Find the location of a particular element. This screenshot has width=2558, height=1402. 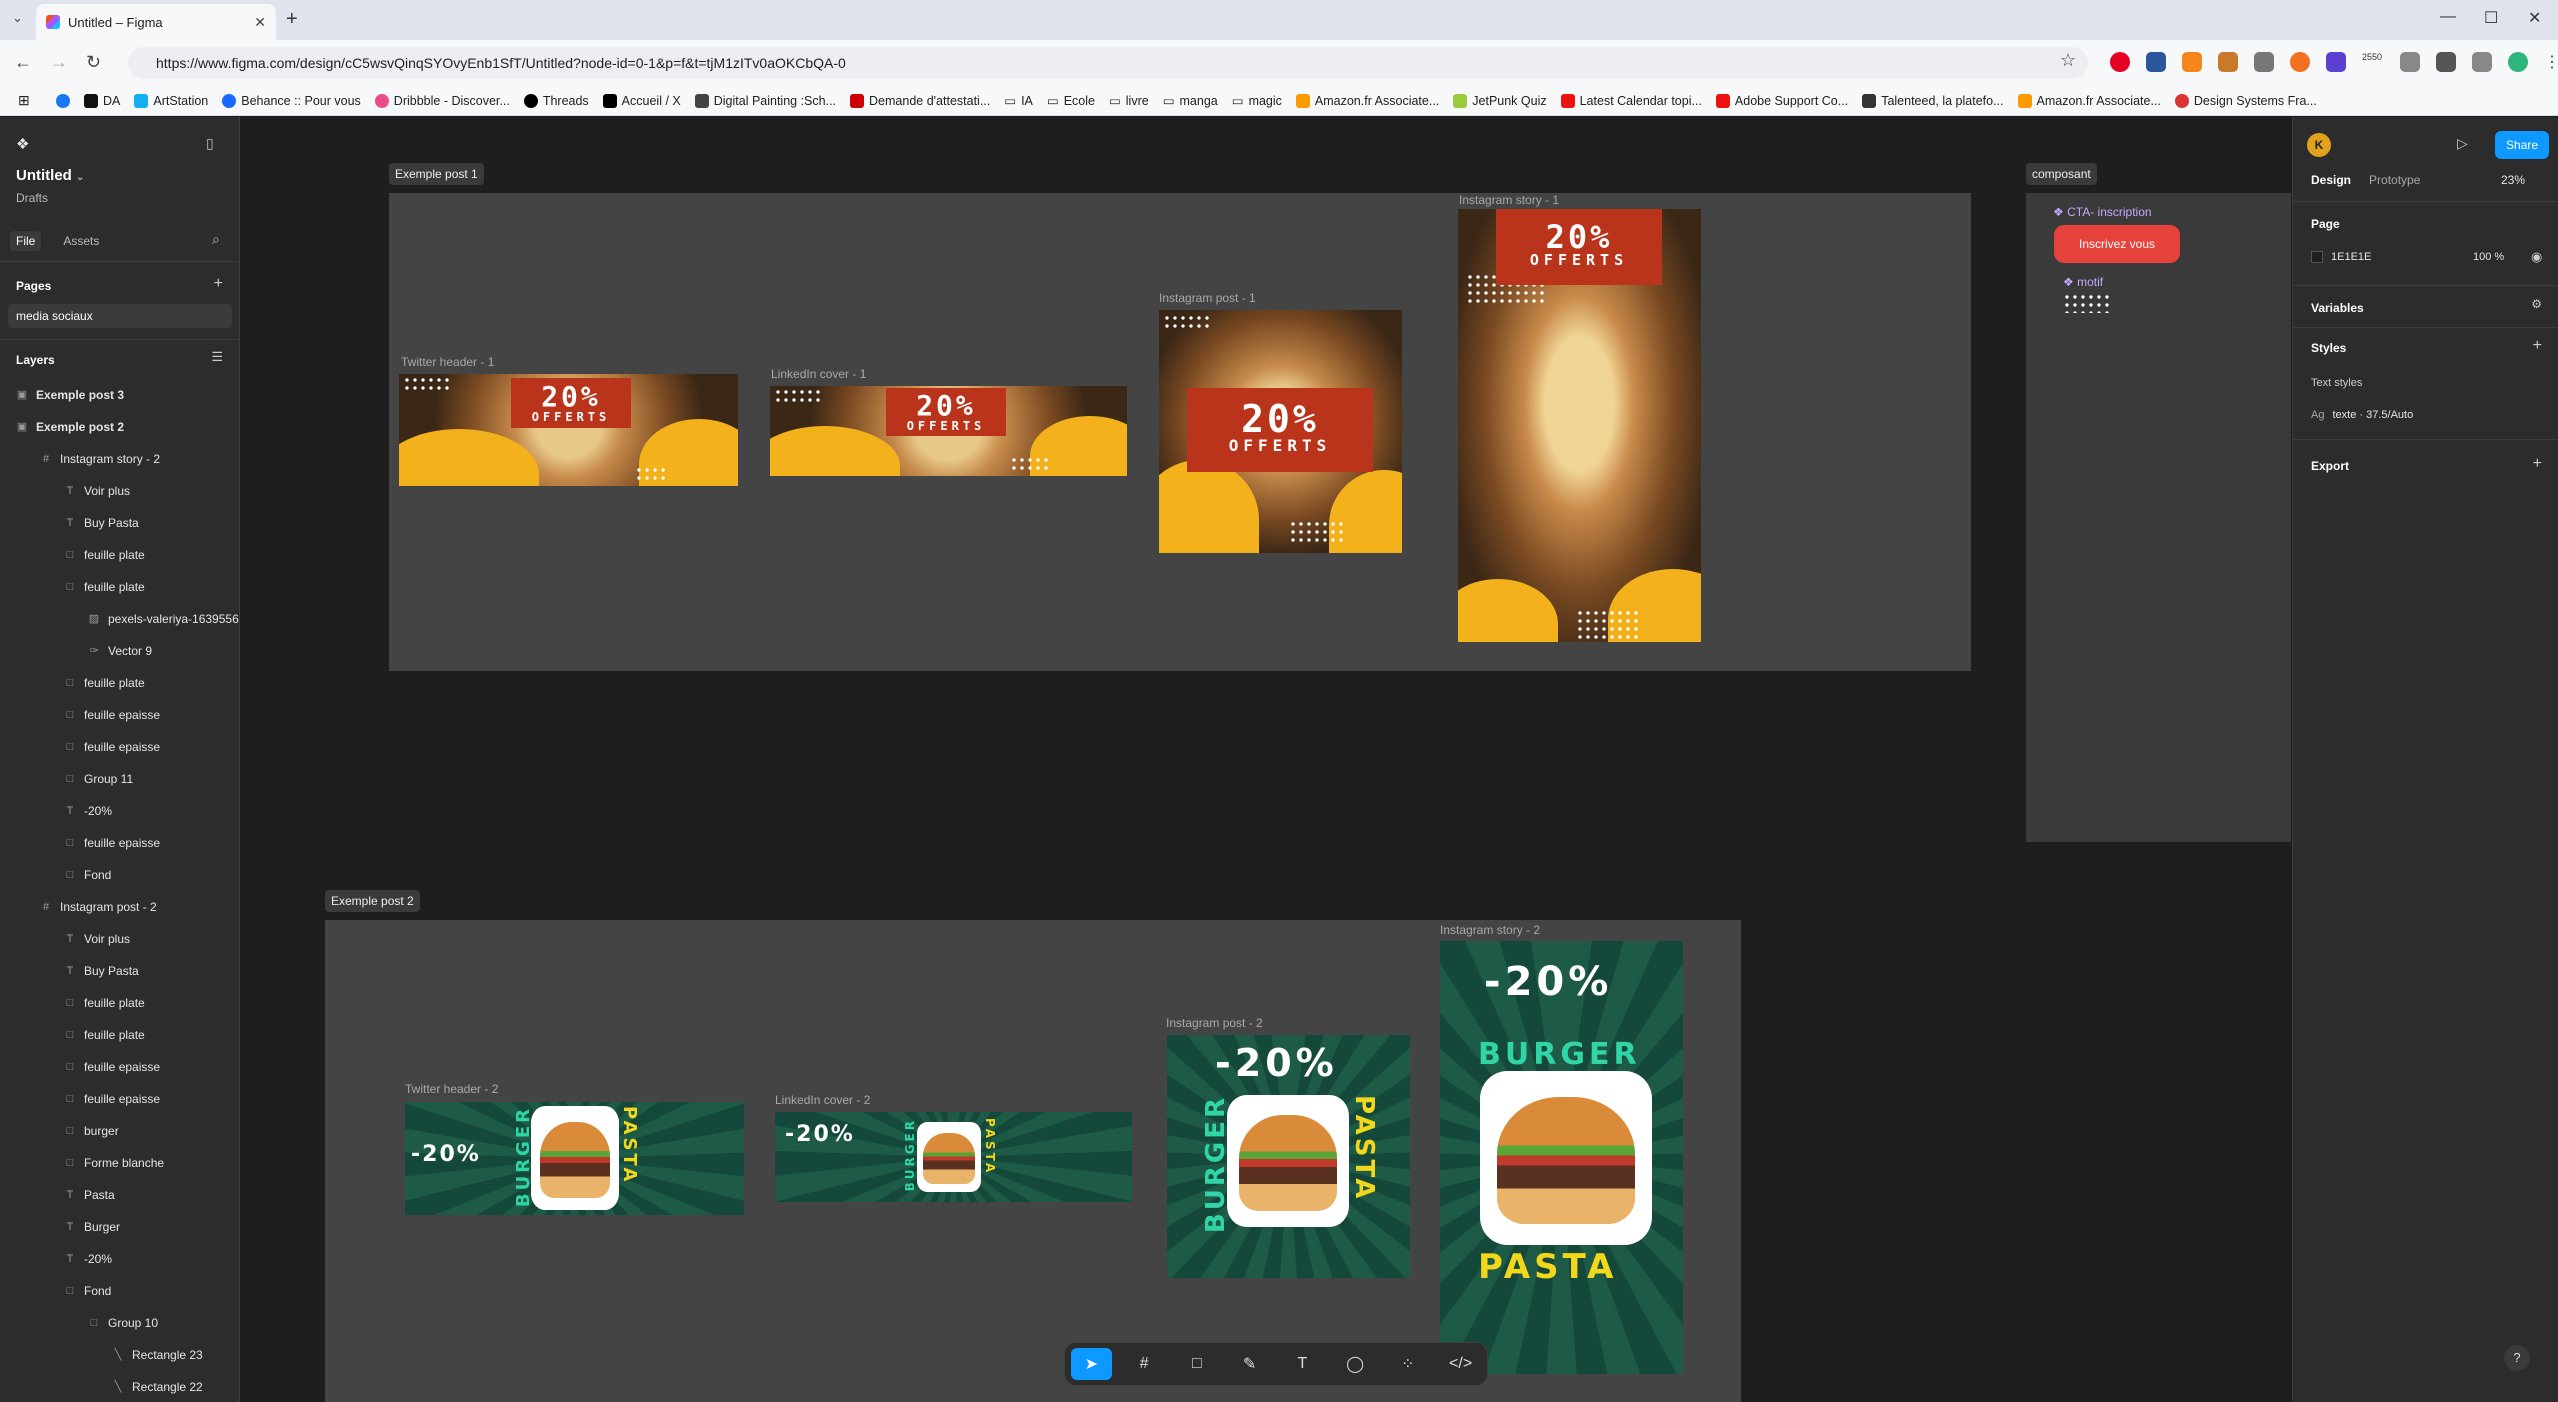

frame-caption: Instagram story - 2 is located at coordinates (1490, 930).